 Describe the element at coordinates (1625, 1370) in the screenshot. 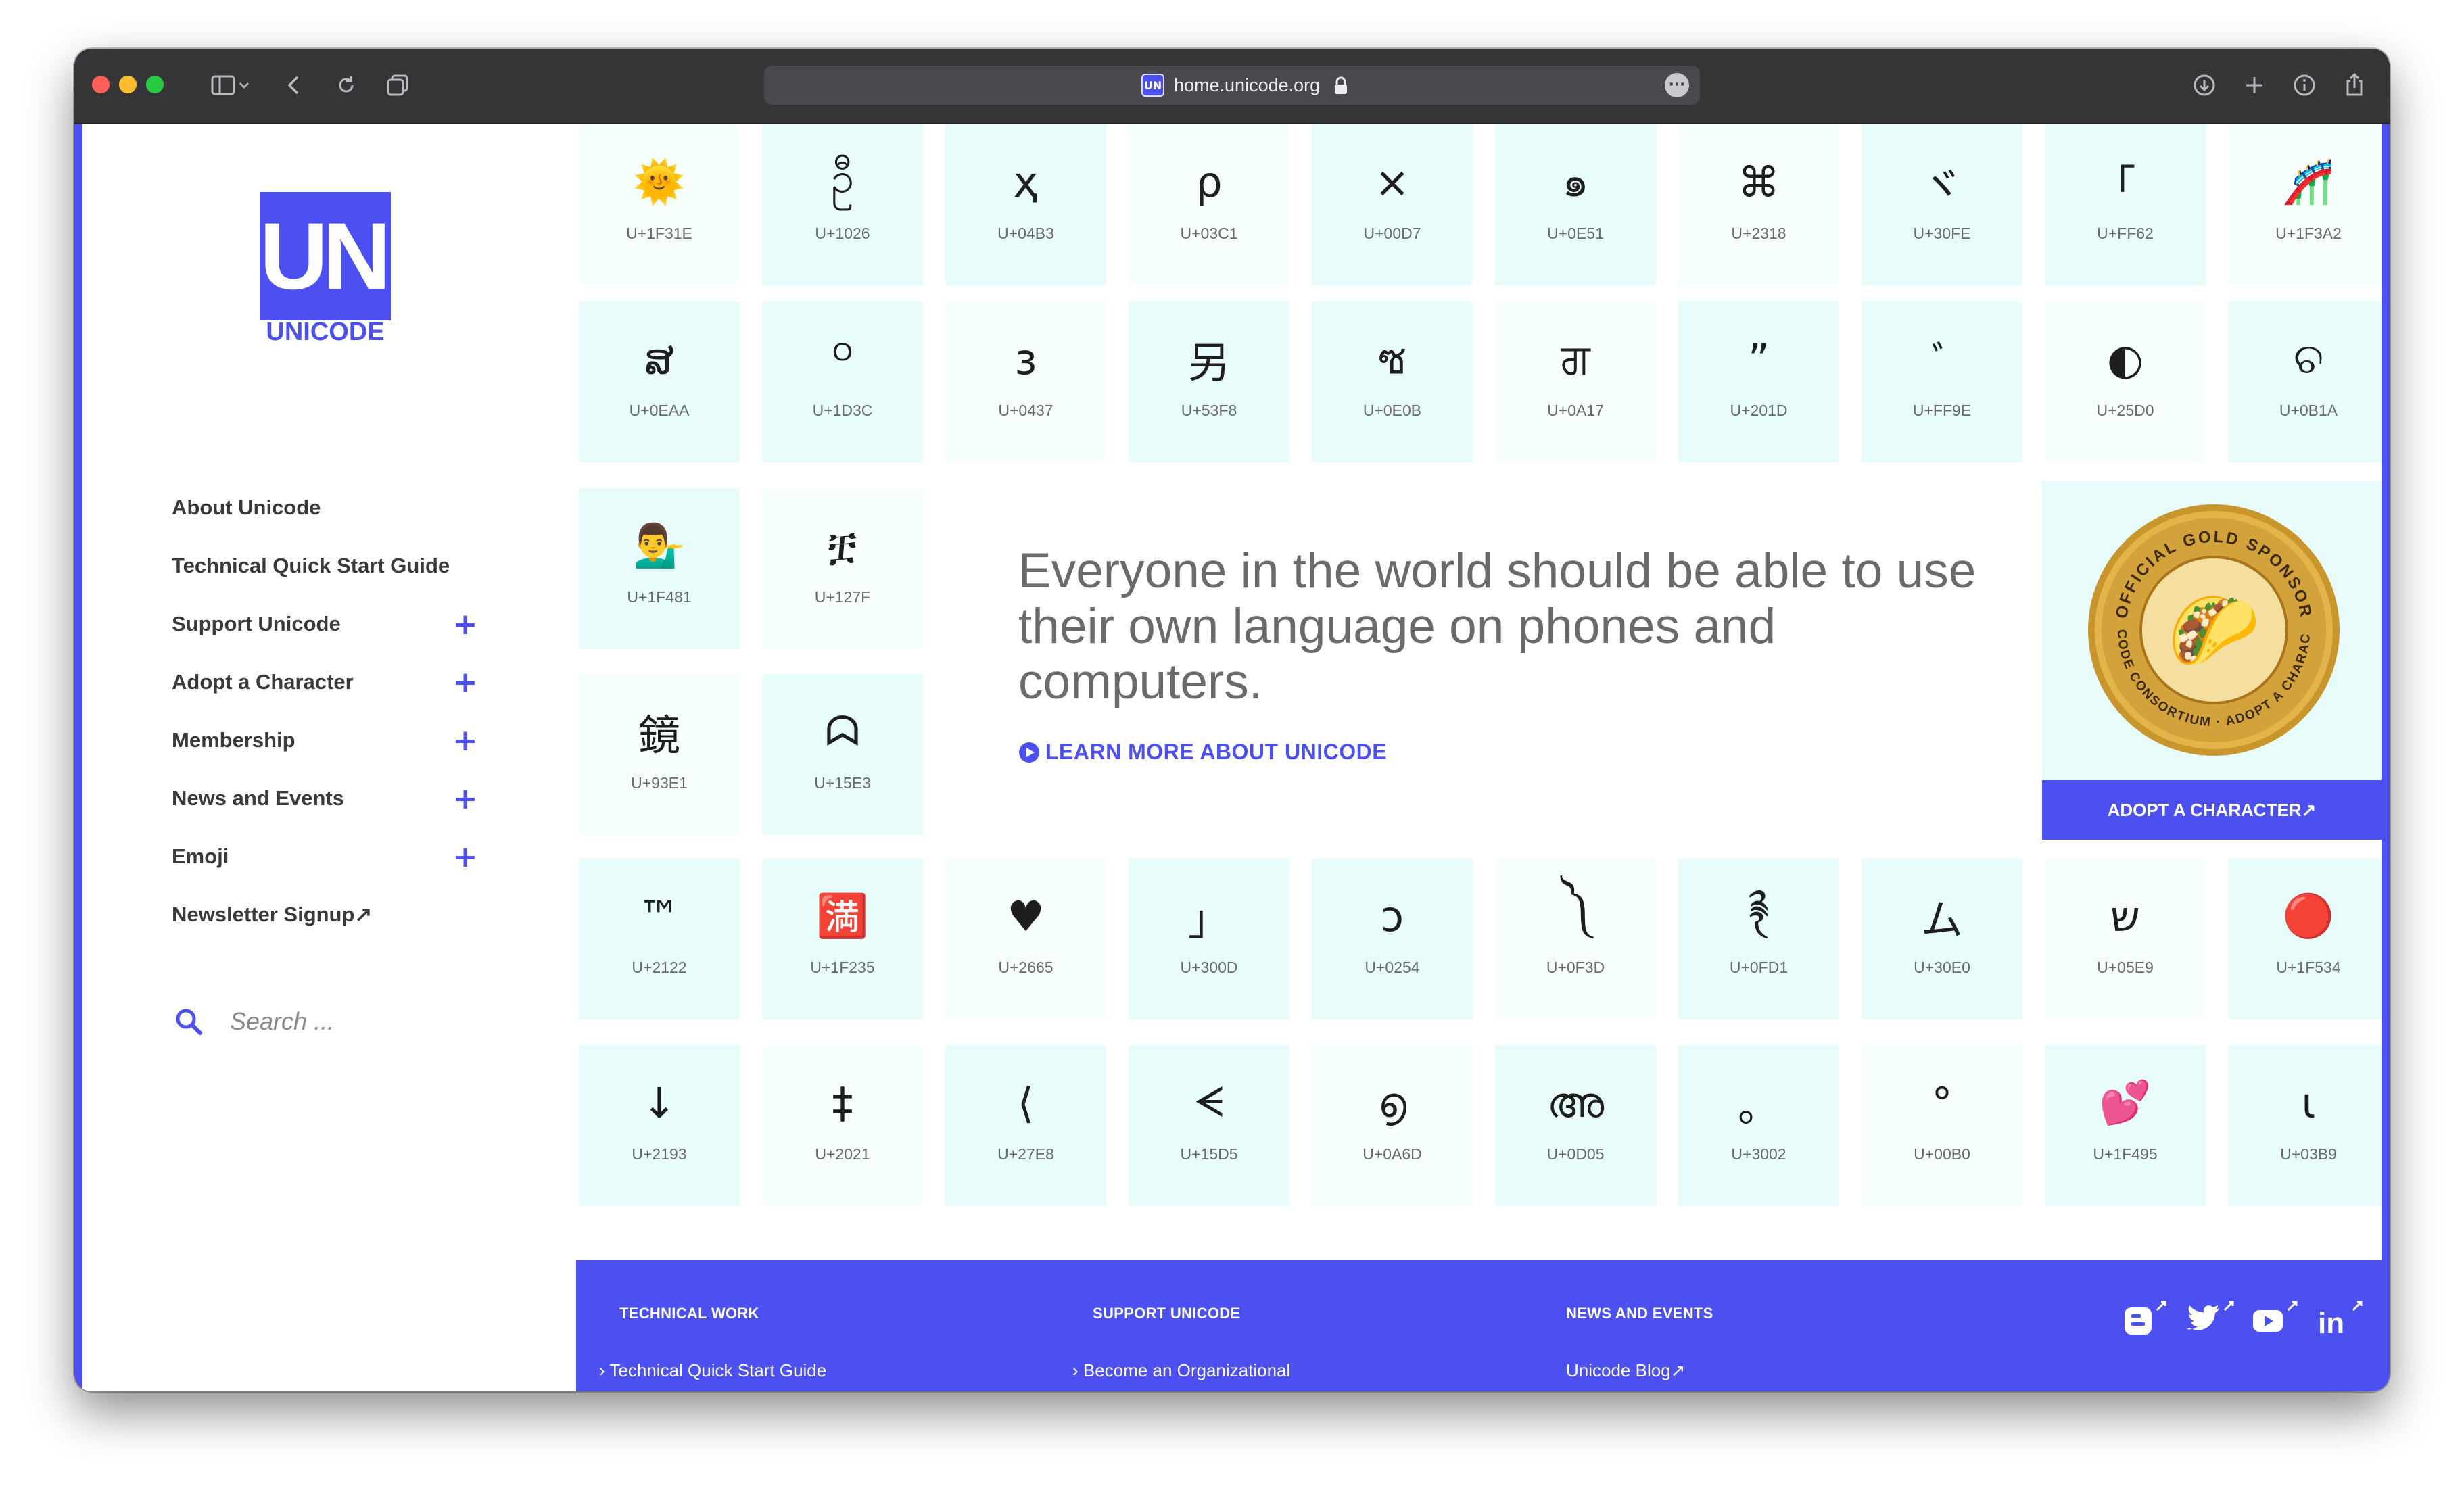

I see `footer-link-blog: Unicode Blog↗` at that location.